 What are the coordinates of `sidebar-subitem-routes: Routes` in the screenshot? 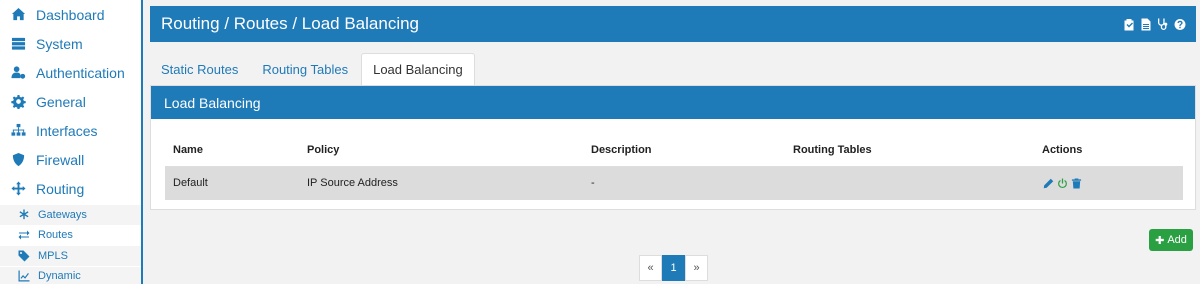 It's located at (70, 235).